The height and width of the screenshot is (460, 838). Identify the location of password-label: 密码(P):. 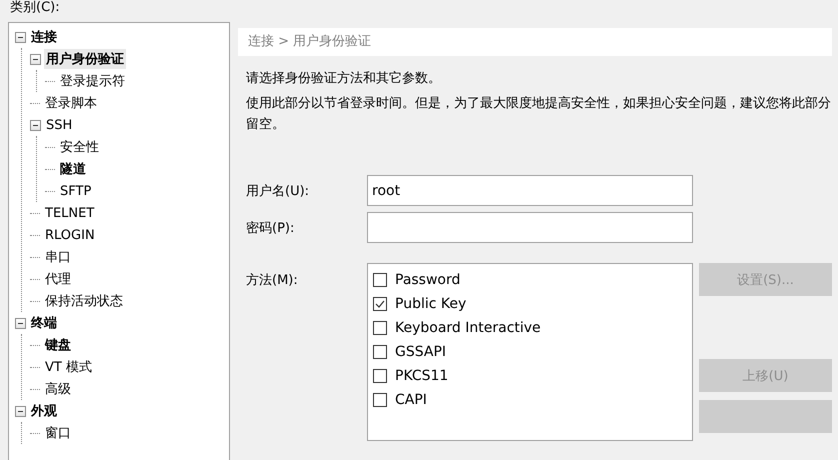
(271, 228).